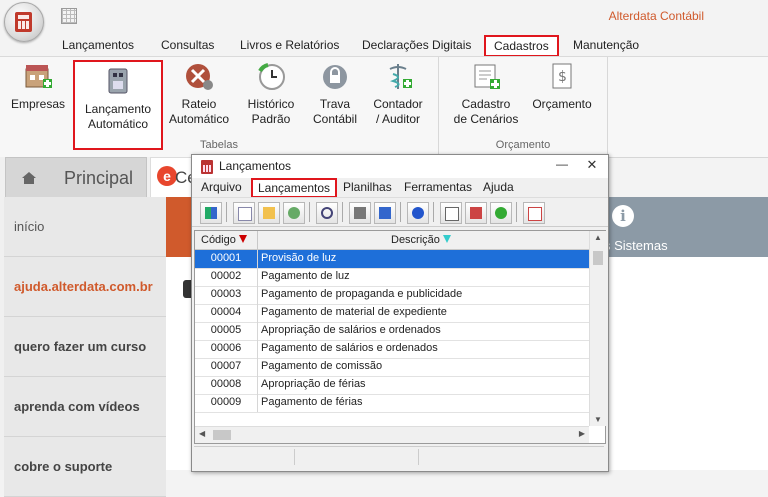  What do you see at coordinates (562, 166) in the screenshot?
I see `minimize-button: —` at bounding box center [562, 166].